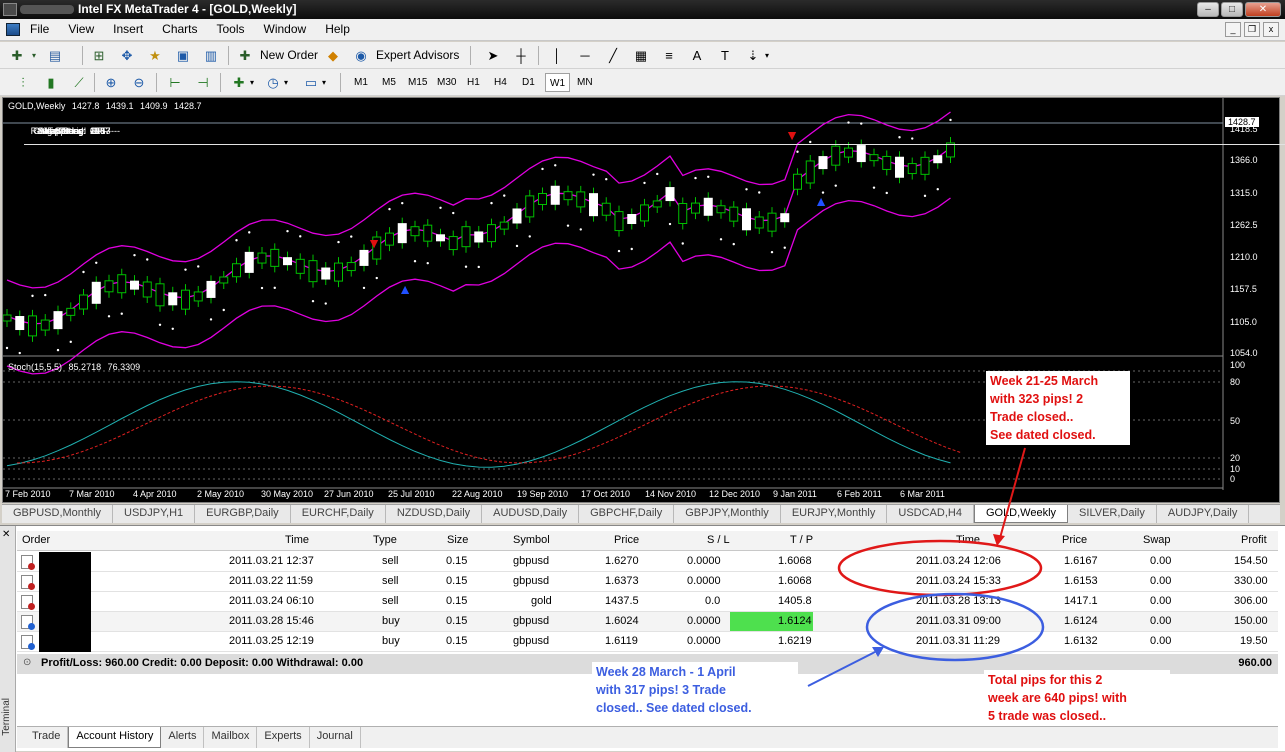 This screenshot has width=1285, height=752. Describe the element at coordinates (521, 55) in the screenshot. I see `crosshair-icon: ┼` at that location.